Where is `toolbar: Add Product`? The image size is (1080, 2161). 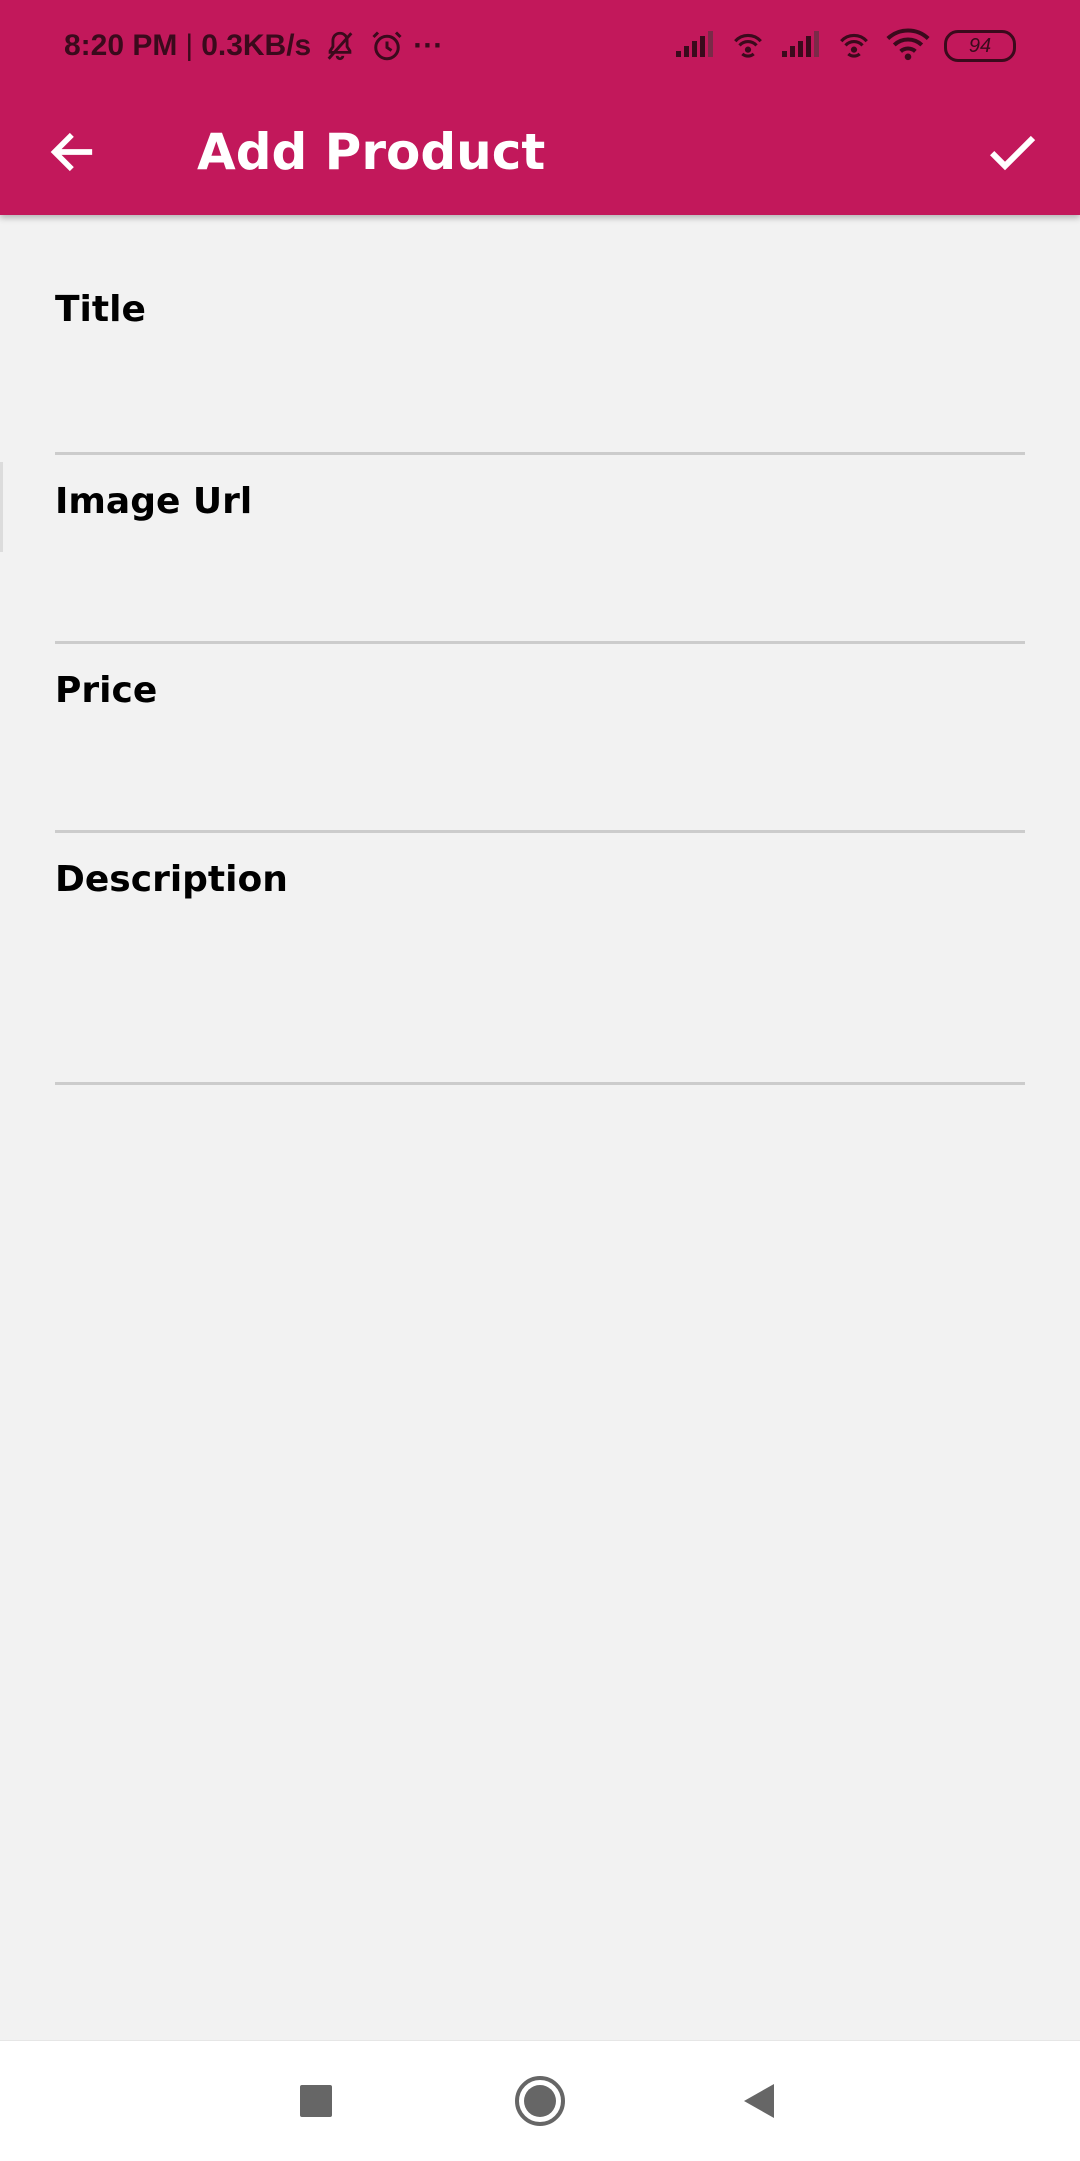
toolbar: Add Product is located at coordinates (540, 153).